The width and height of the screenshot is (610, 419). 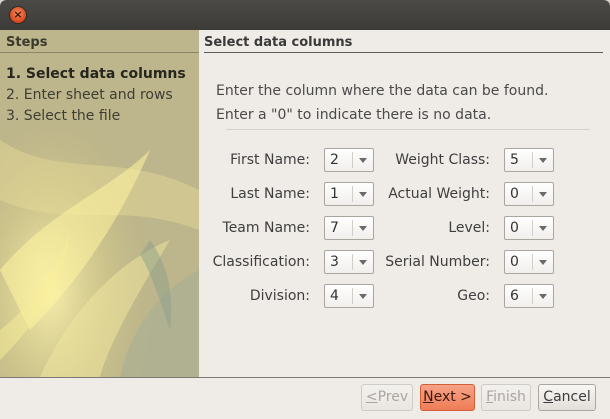 I want to click on cancel-mnemonic: C, so click(x=548, y=397).